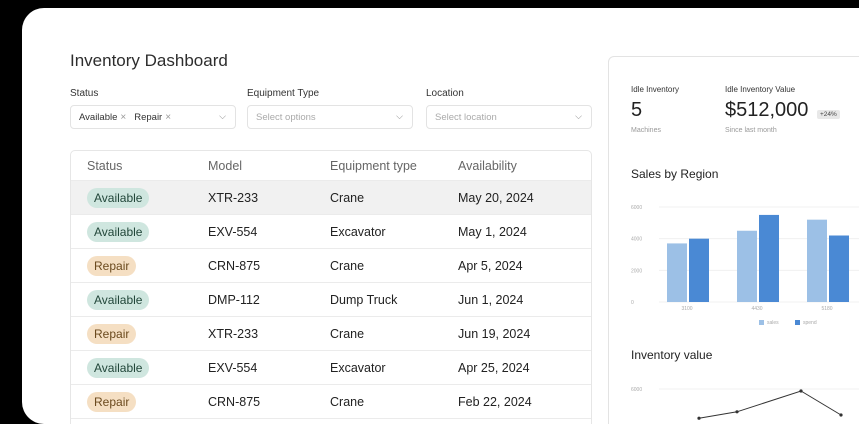 Image resolution: width=859 pixels, height=424 pixels. What do you see at coordinates (487, 166) in the screenshot?
I see `column-header: Availability` at bounding box center [487, 166].